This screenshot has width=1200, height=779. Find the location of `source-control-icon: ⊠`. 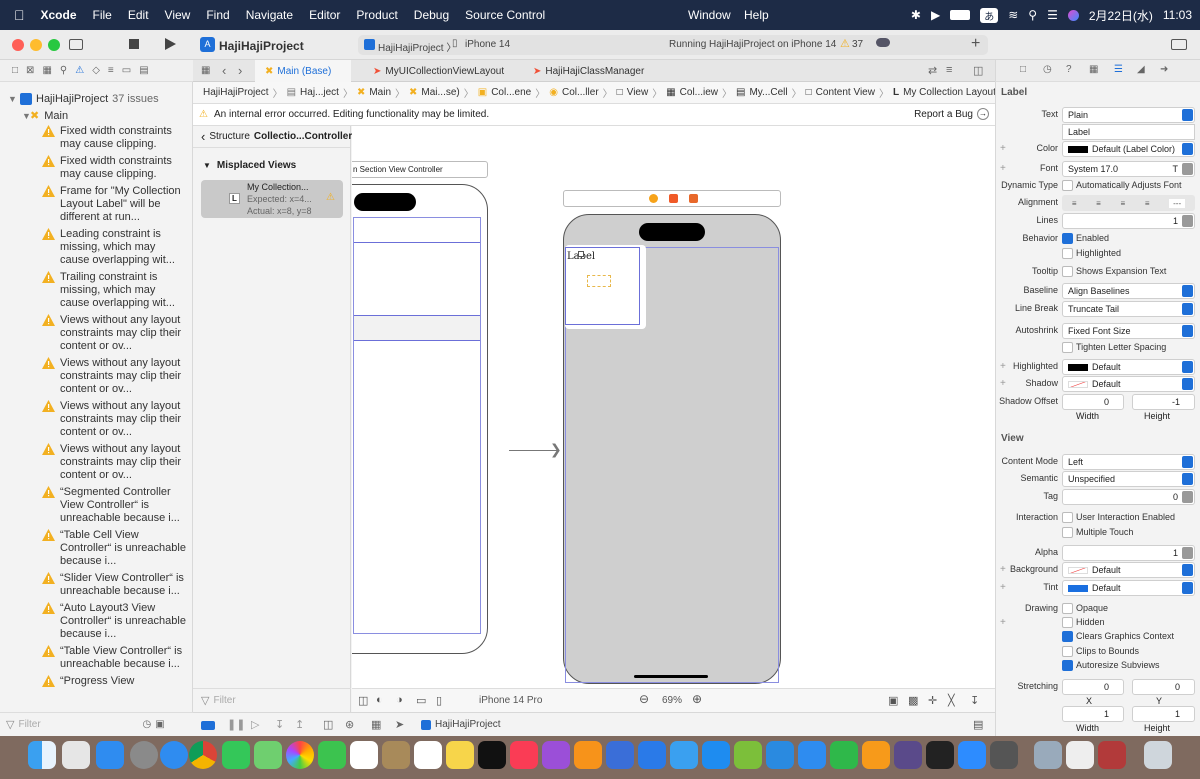

source-control-icon: ⊠ is located at coordinates (30, 70).